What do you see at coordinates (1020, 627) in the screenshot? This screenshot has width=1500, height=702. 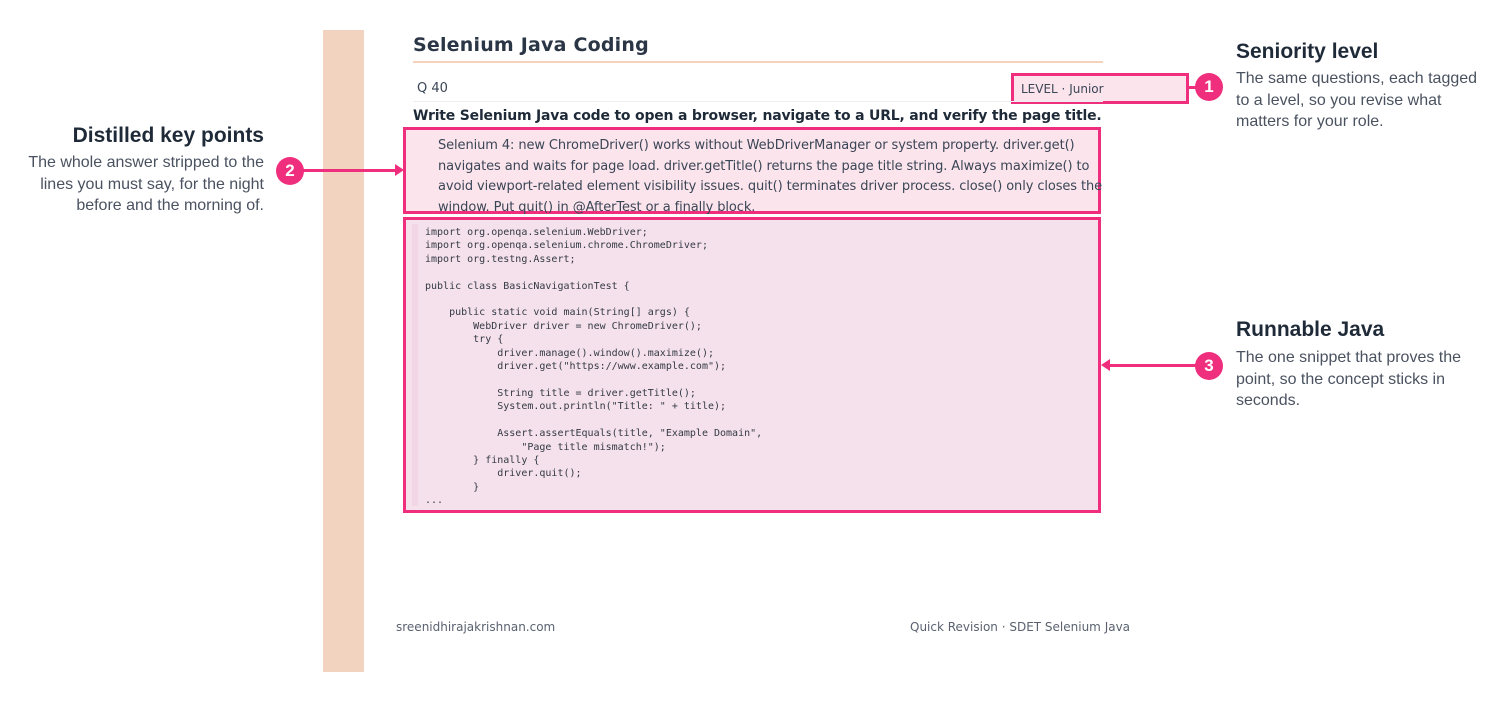 I see `footer-series: Quick Revision · SDET Selenium Java` at bounding box center [1020, 627].